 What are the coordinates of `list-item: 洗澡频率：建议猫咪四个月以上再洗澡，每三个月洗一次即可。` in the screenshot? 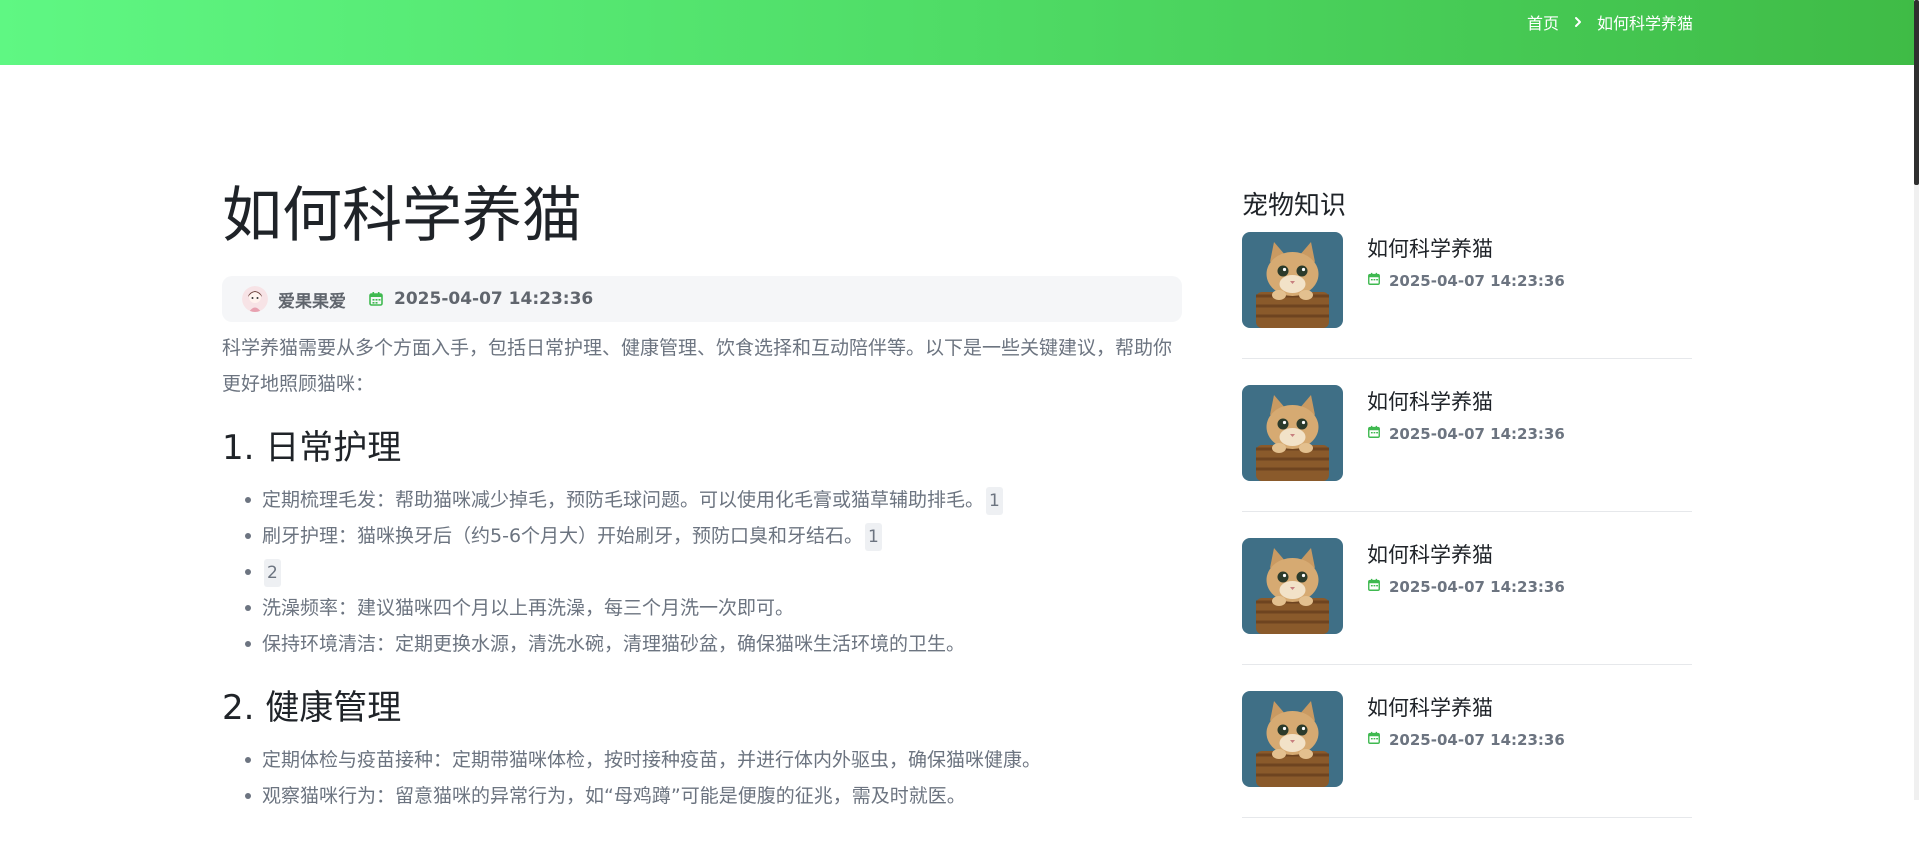 It's located at (713, 608).